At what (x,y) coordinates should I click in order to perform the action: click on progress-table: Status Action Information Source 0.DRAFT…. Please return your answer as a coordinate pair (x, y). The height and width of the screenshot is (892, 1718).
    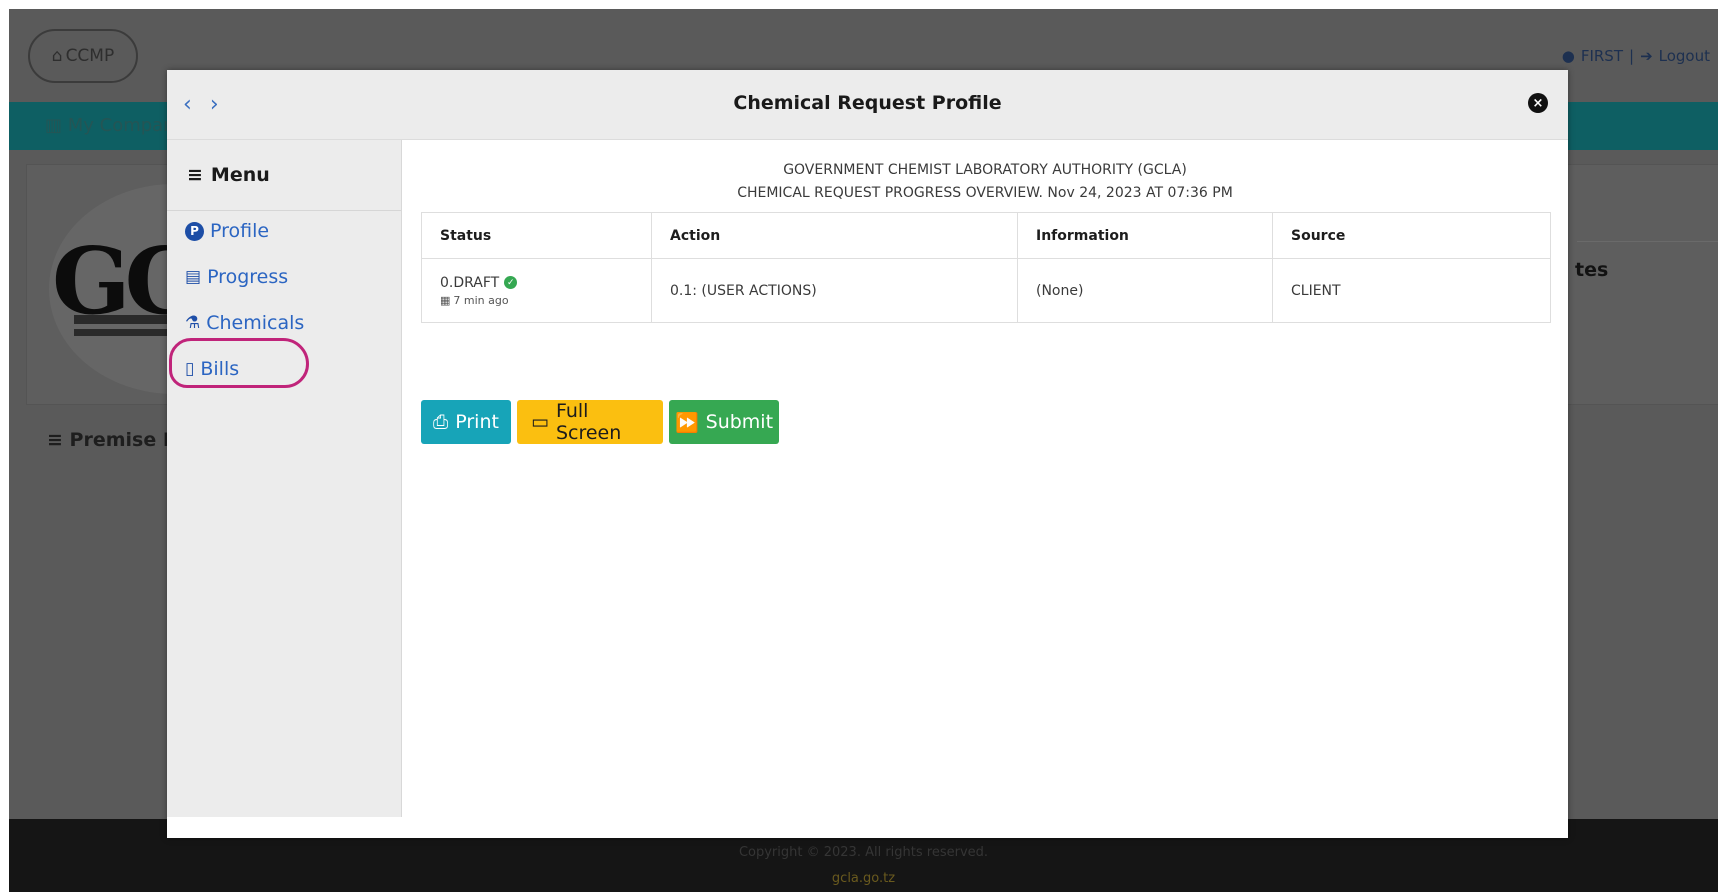
    Looking at the image, I should click on (986, 267).